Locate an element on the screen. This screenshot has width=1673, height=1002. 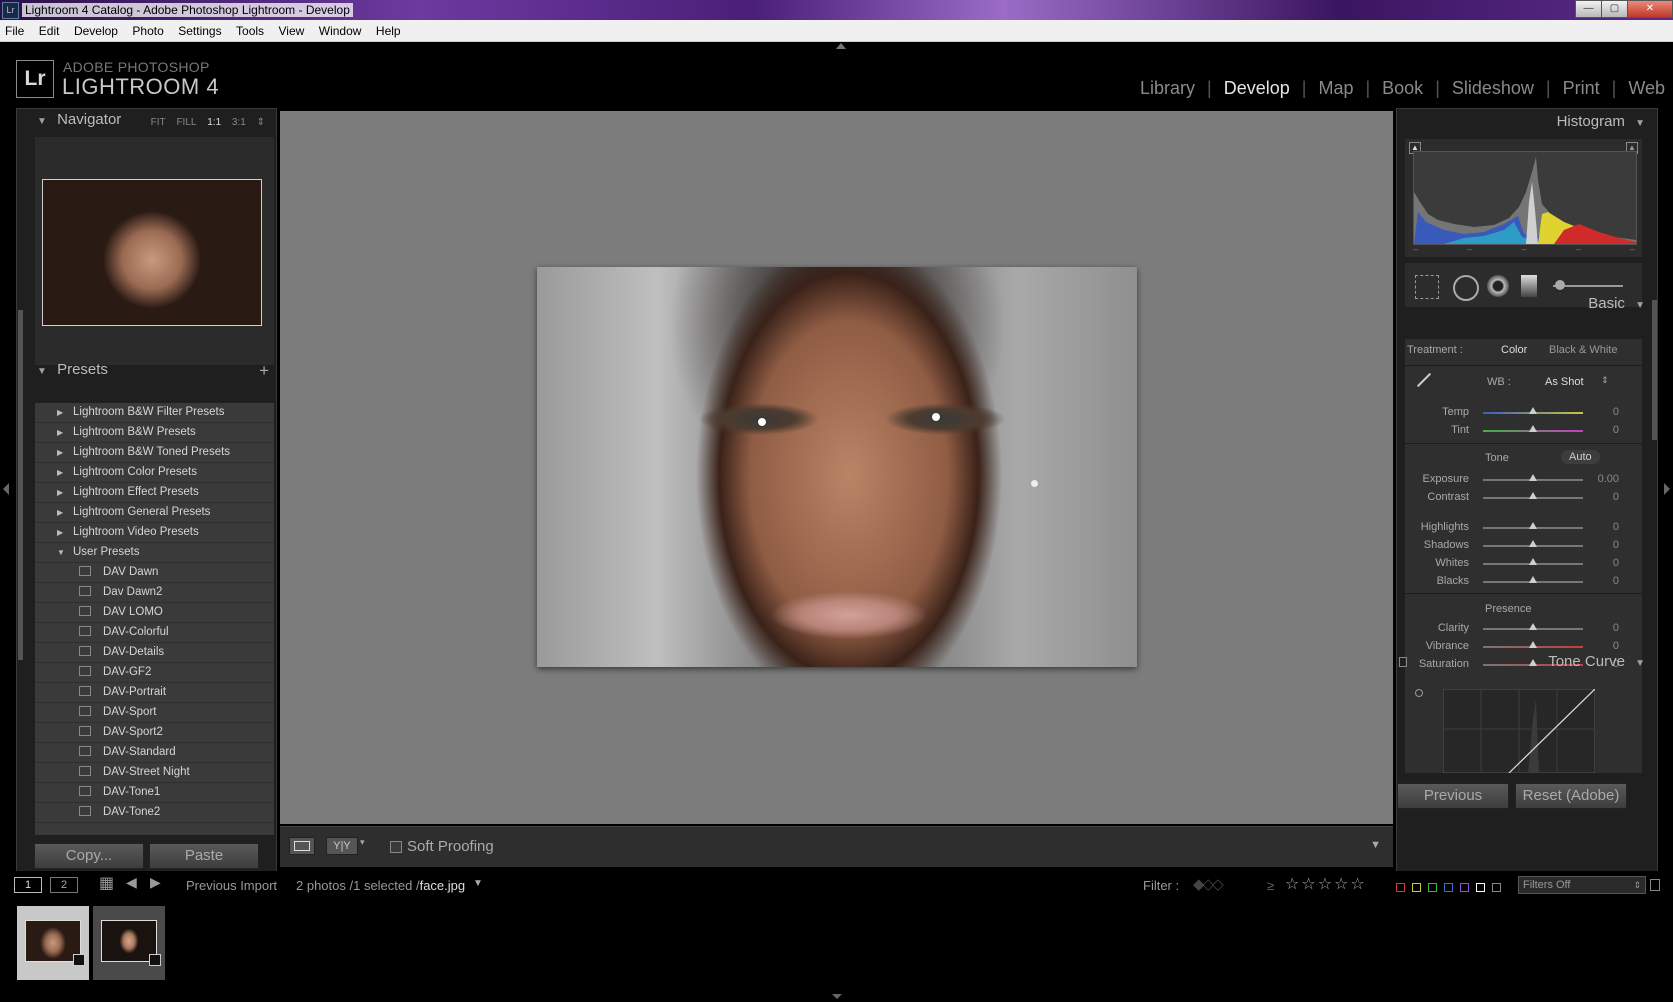
zoom-3to1: 3:1 is located at coordinates (239, 122).